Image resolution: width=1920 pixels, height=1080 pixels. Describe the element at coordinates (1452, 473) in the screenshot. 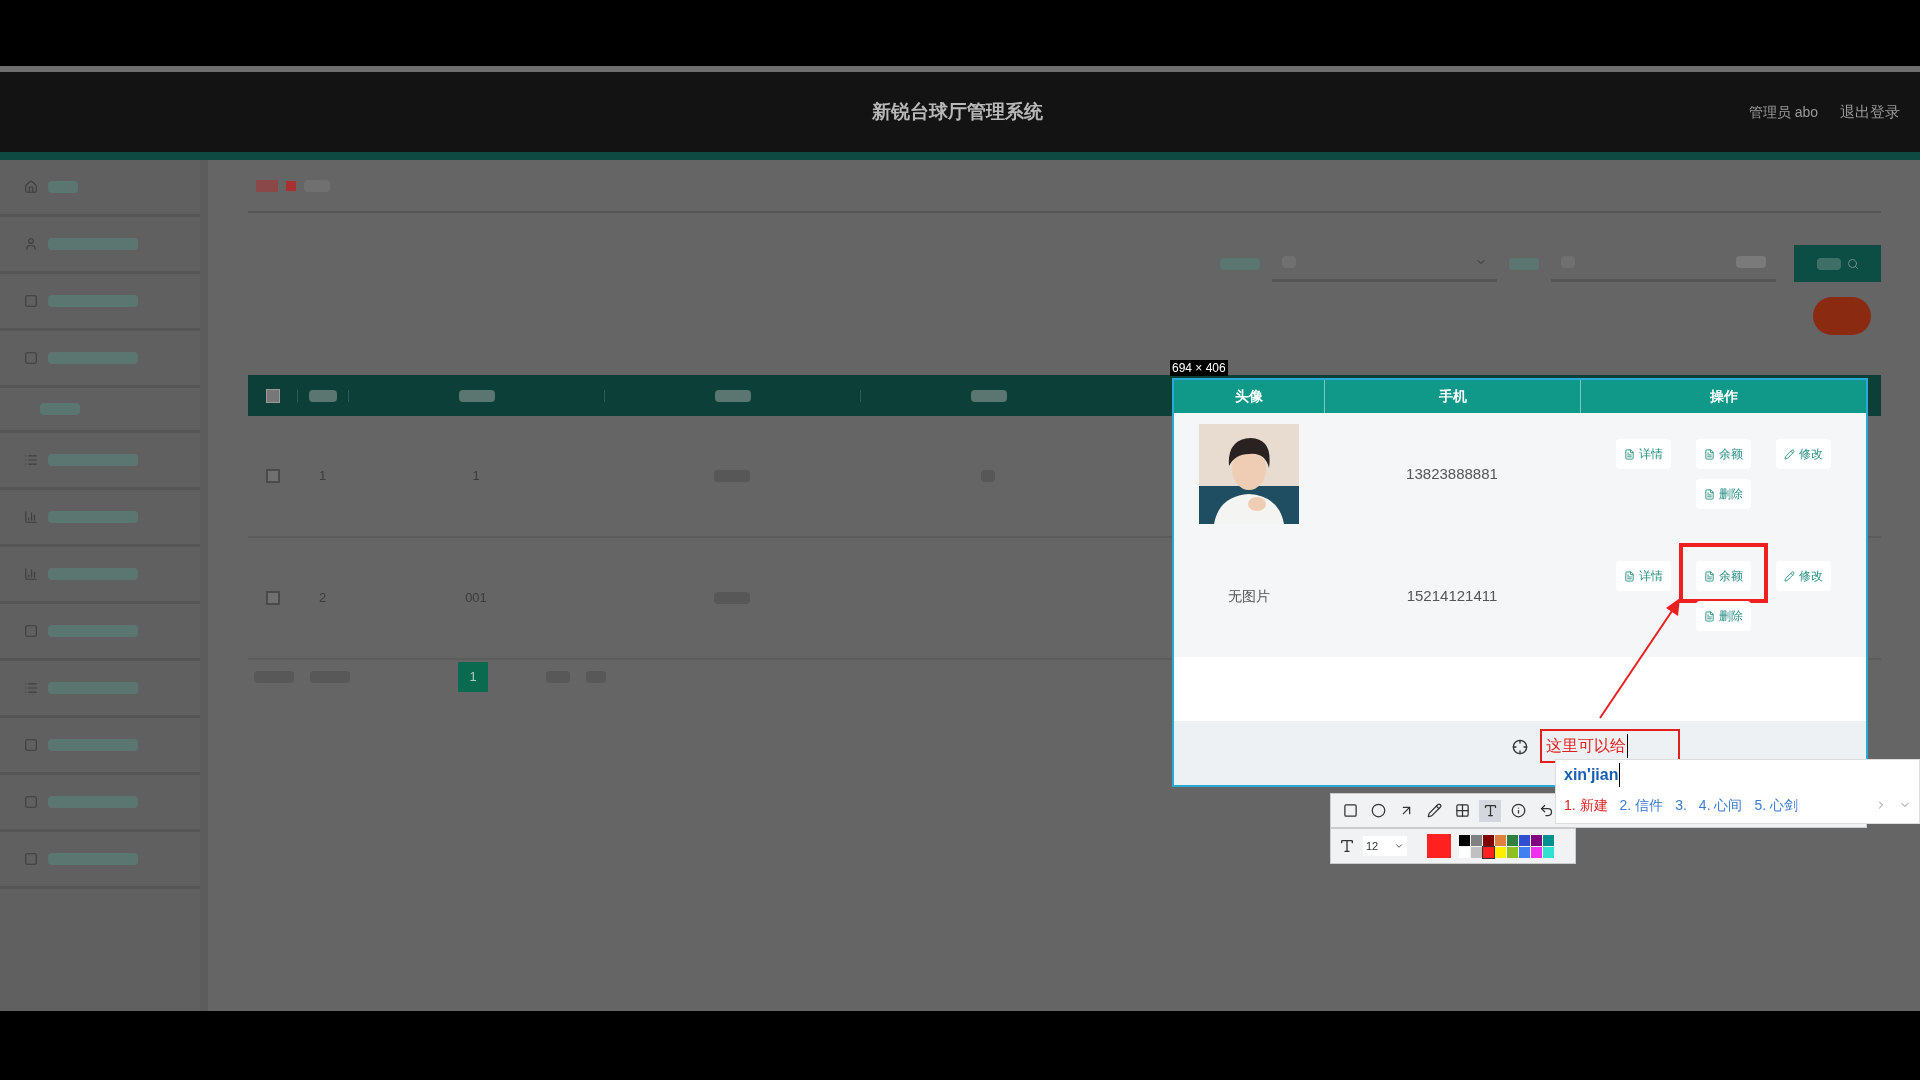

I see `phone-cell-text: 13823888881` at that location.